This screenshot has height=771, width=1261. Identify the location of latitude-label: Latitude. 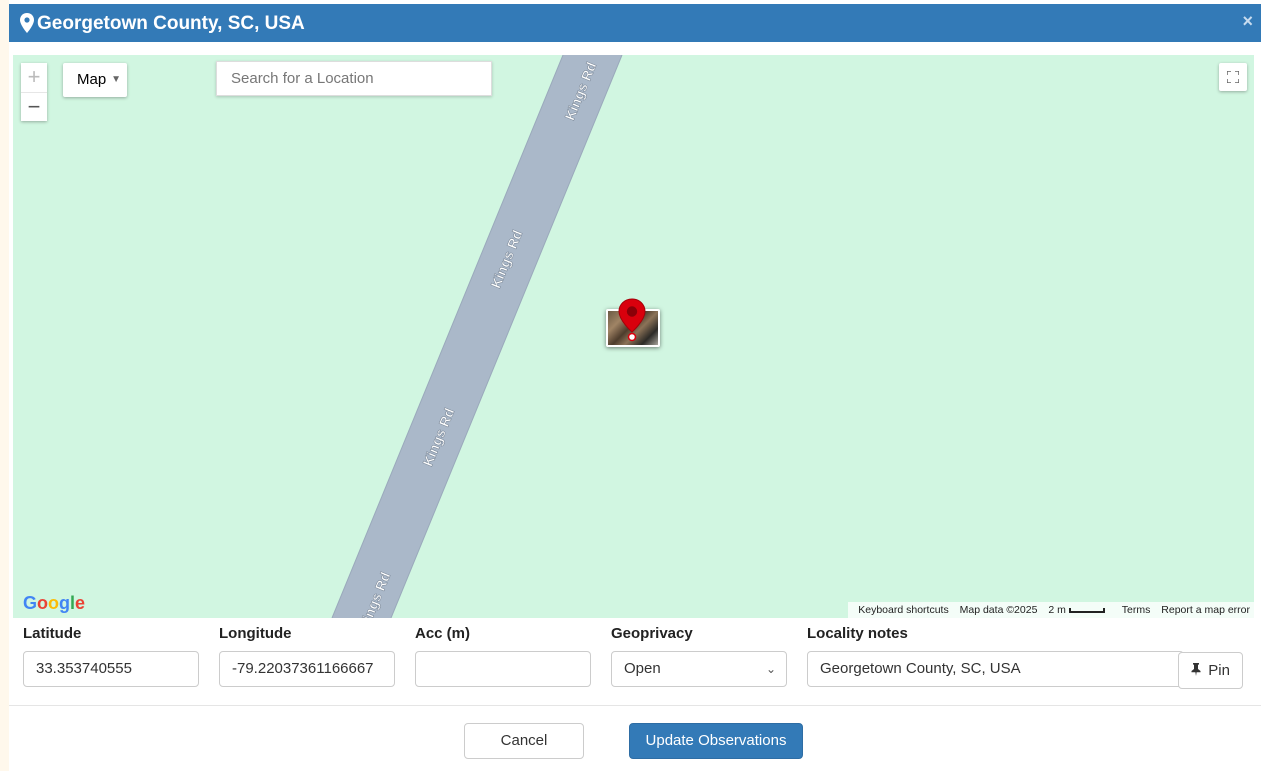
(52, 633).